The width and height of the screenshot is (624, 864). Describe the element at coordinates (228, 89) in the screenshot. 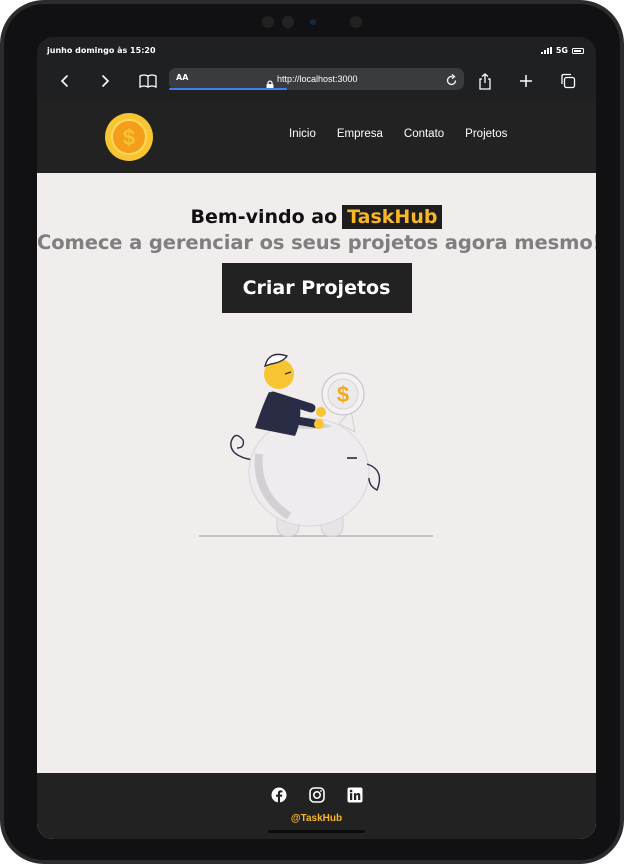

I see `page-load-progress` at that location.